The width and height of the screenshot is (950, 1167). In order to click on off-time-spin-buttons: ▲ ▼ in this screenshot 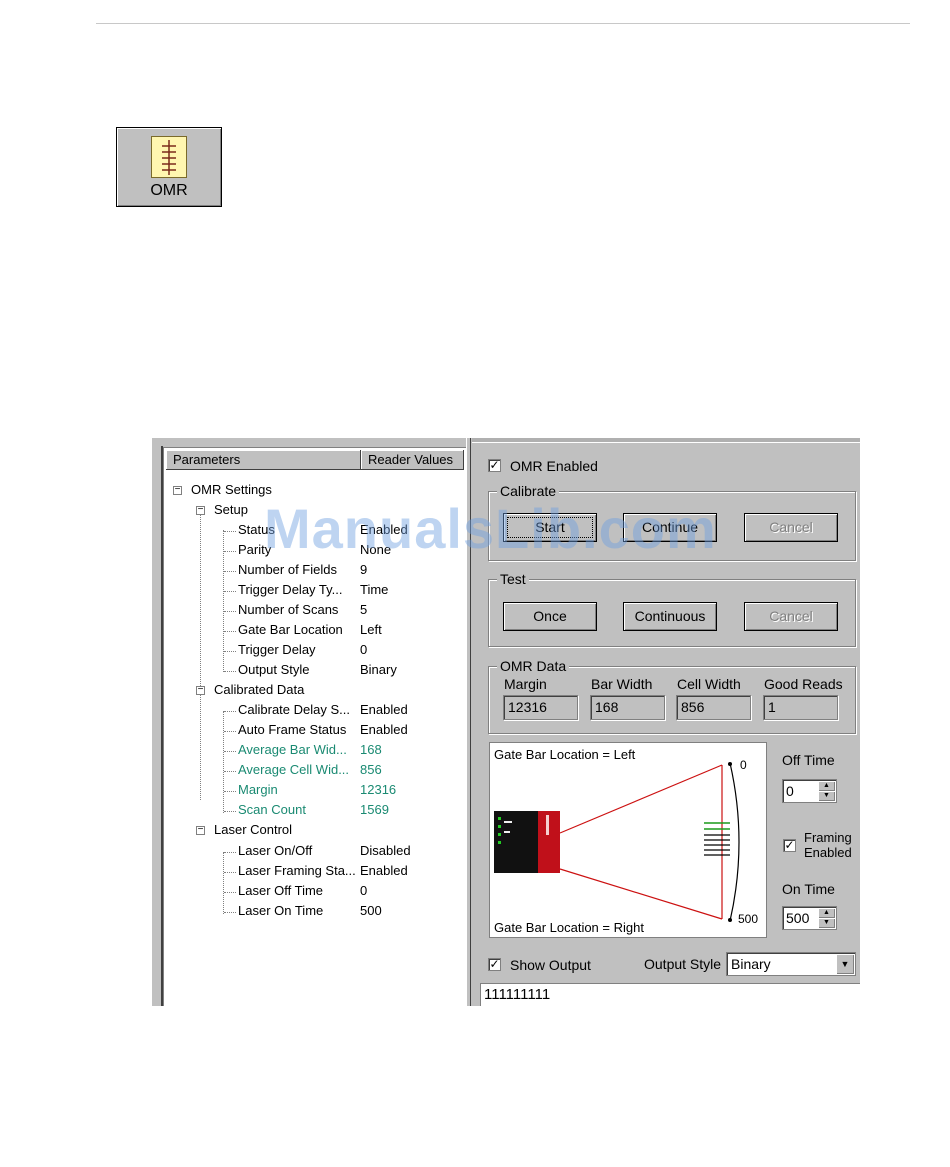, I will do `click(826, 791)`.